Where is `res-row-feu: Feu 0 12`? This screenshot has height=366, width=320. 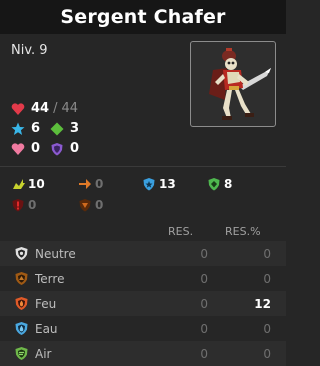 res-row-feu: Feu 0 12 is located at coordinates (143, 303).